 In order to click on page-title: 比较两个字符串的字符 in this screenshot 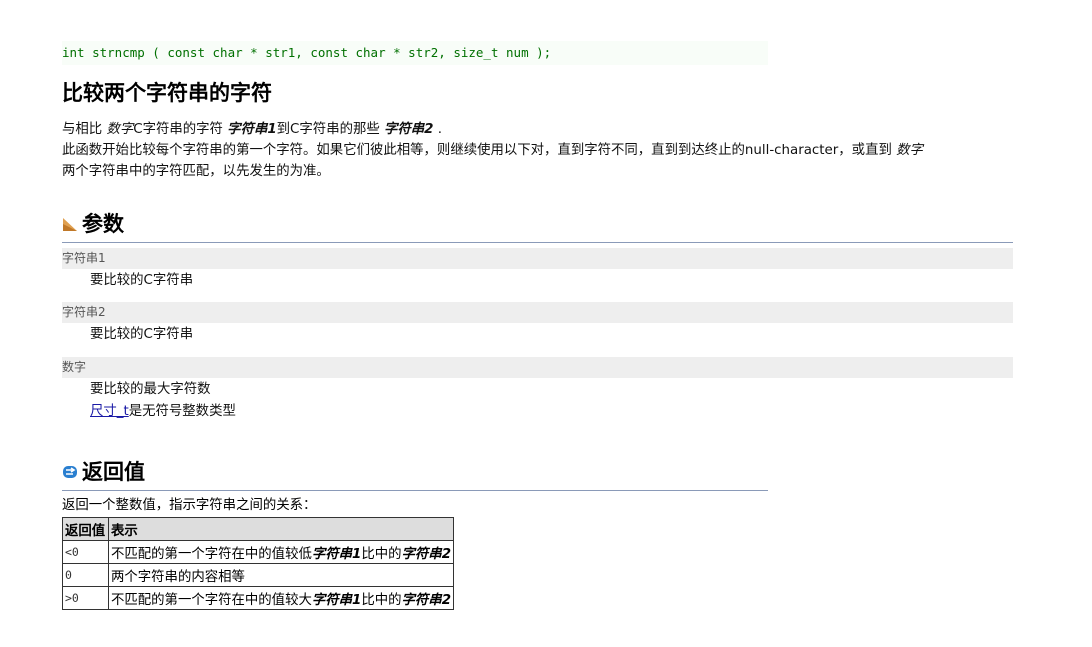, I will do `click(167, 93)`.